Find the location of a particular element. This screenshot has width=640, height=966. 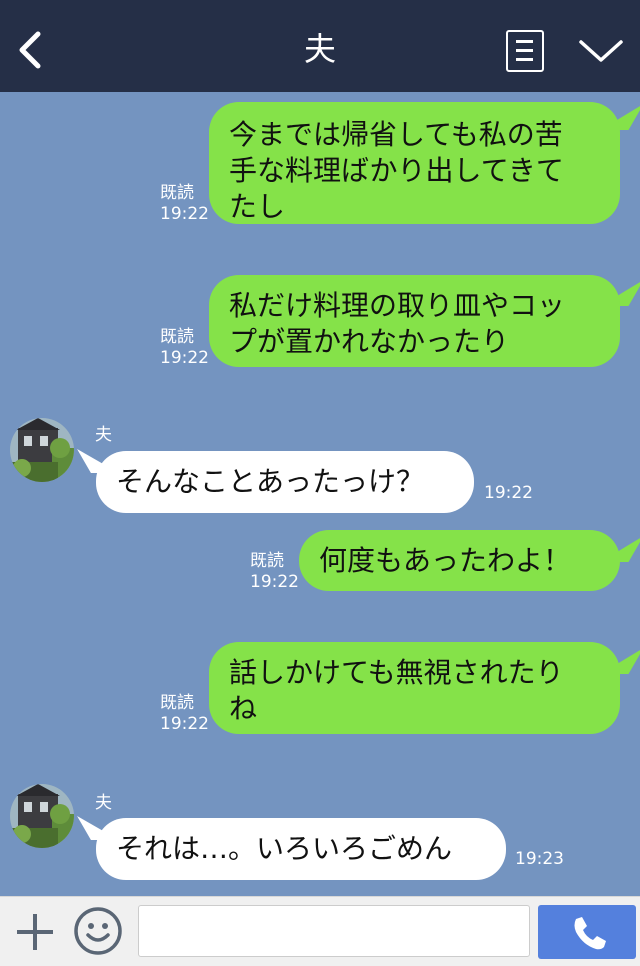

message-time: 19:23 is located at coordinates (539, 859).